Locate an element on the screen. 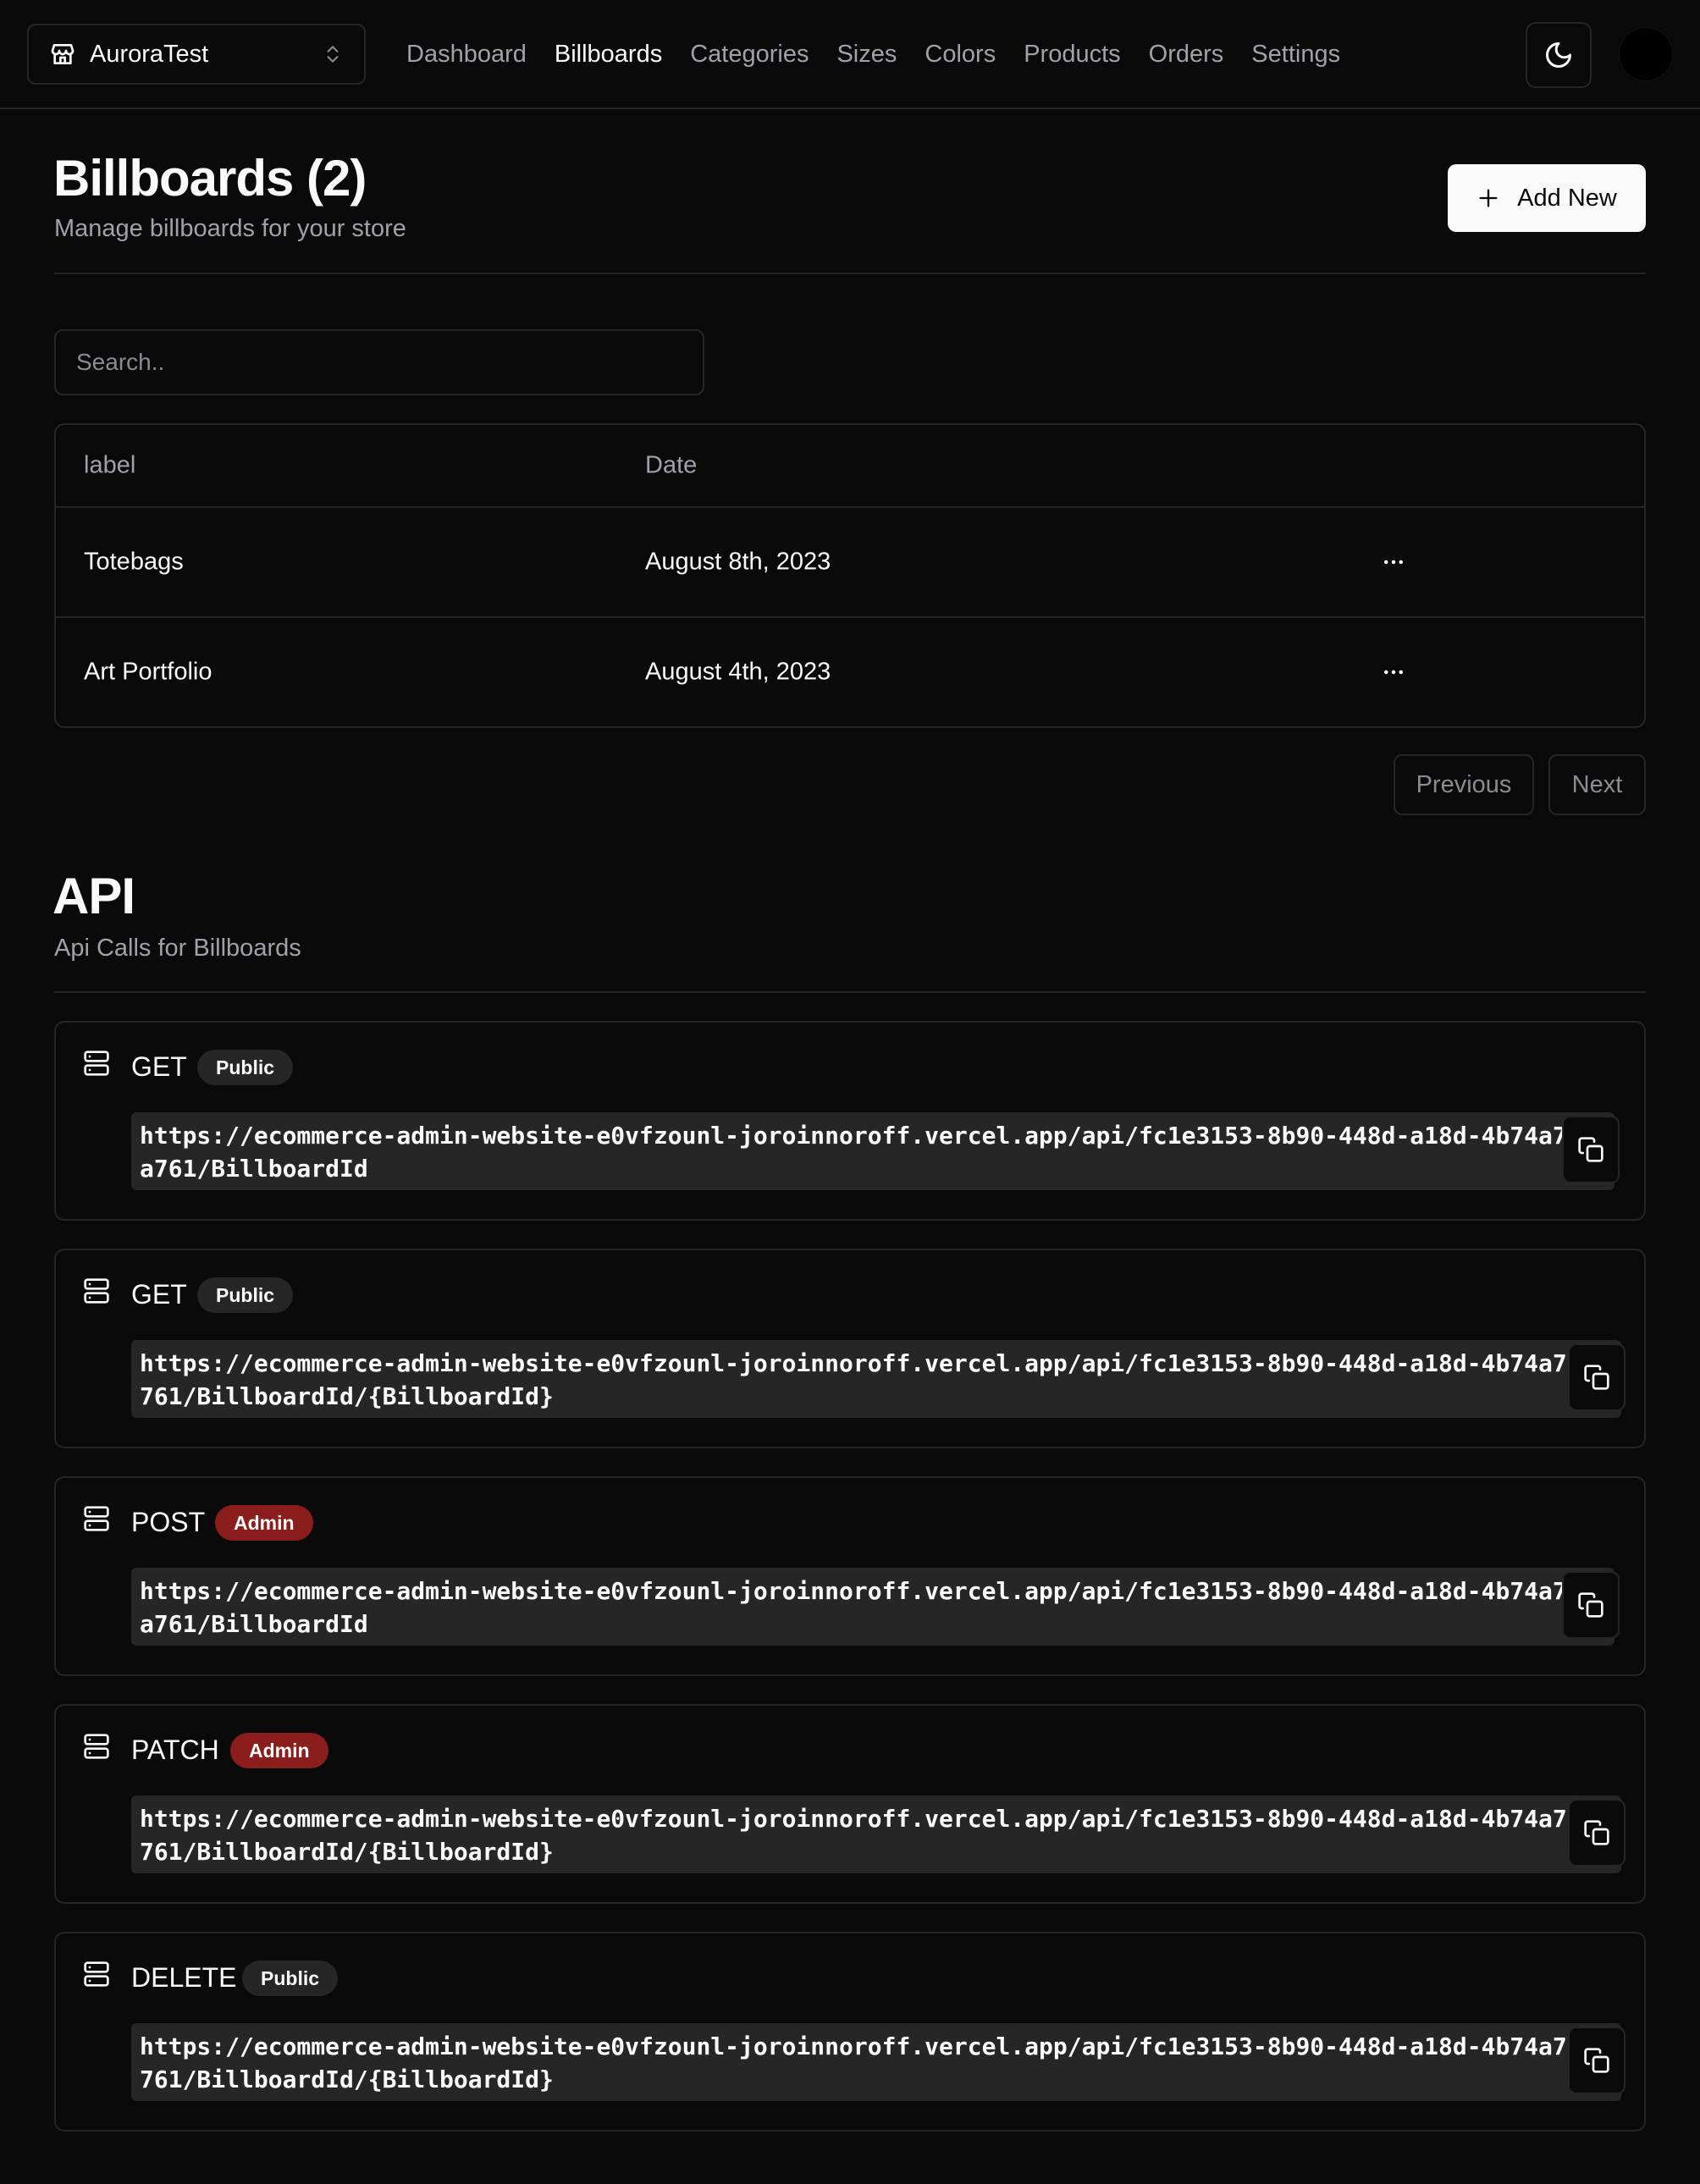 The height and width of the screenshot is (2184, 1700). api-section-title: API is located at coordinates (93, 896).